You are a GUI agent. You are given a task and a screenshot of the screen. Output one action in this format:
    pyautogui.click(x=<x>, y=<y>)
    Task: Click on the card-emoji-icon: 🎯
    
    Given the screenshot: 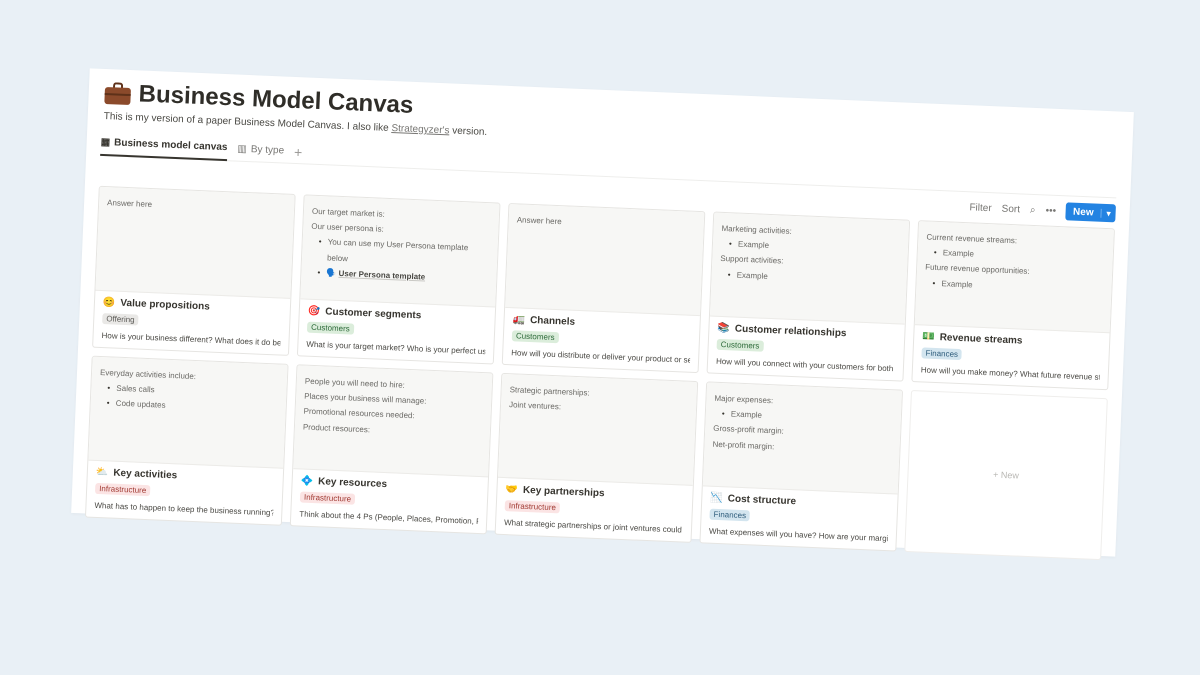 What is the action you would take?
    pyautogui.click(x=314, y=311)
    